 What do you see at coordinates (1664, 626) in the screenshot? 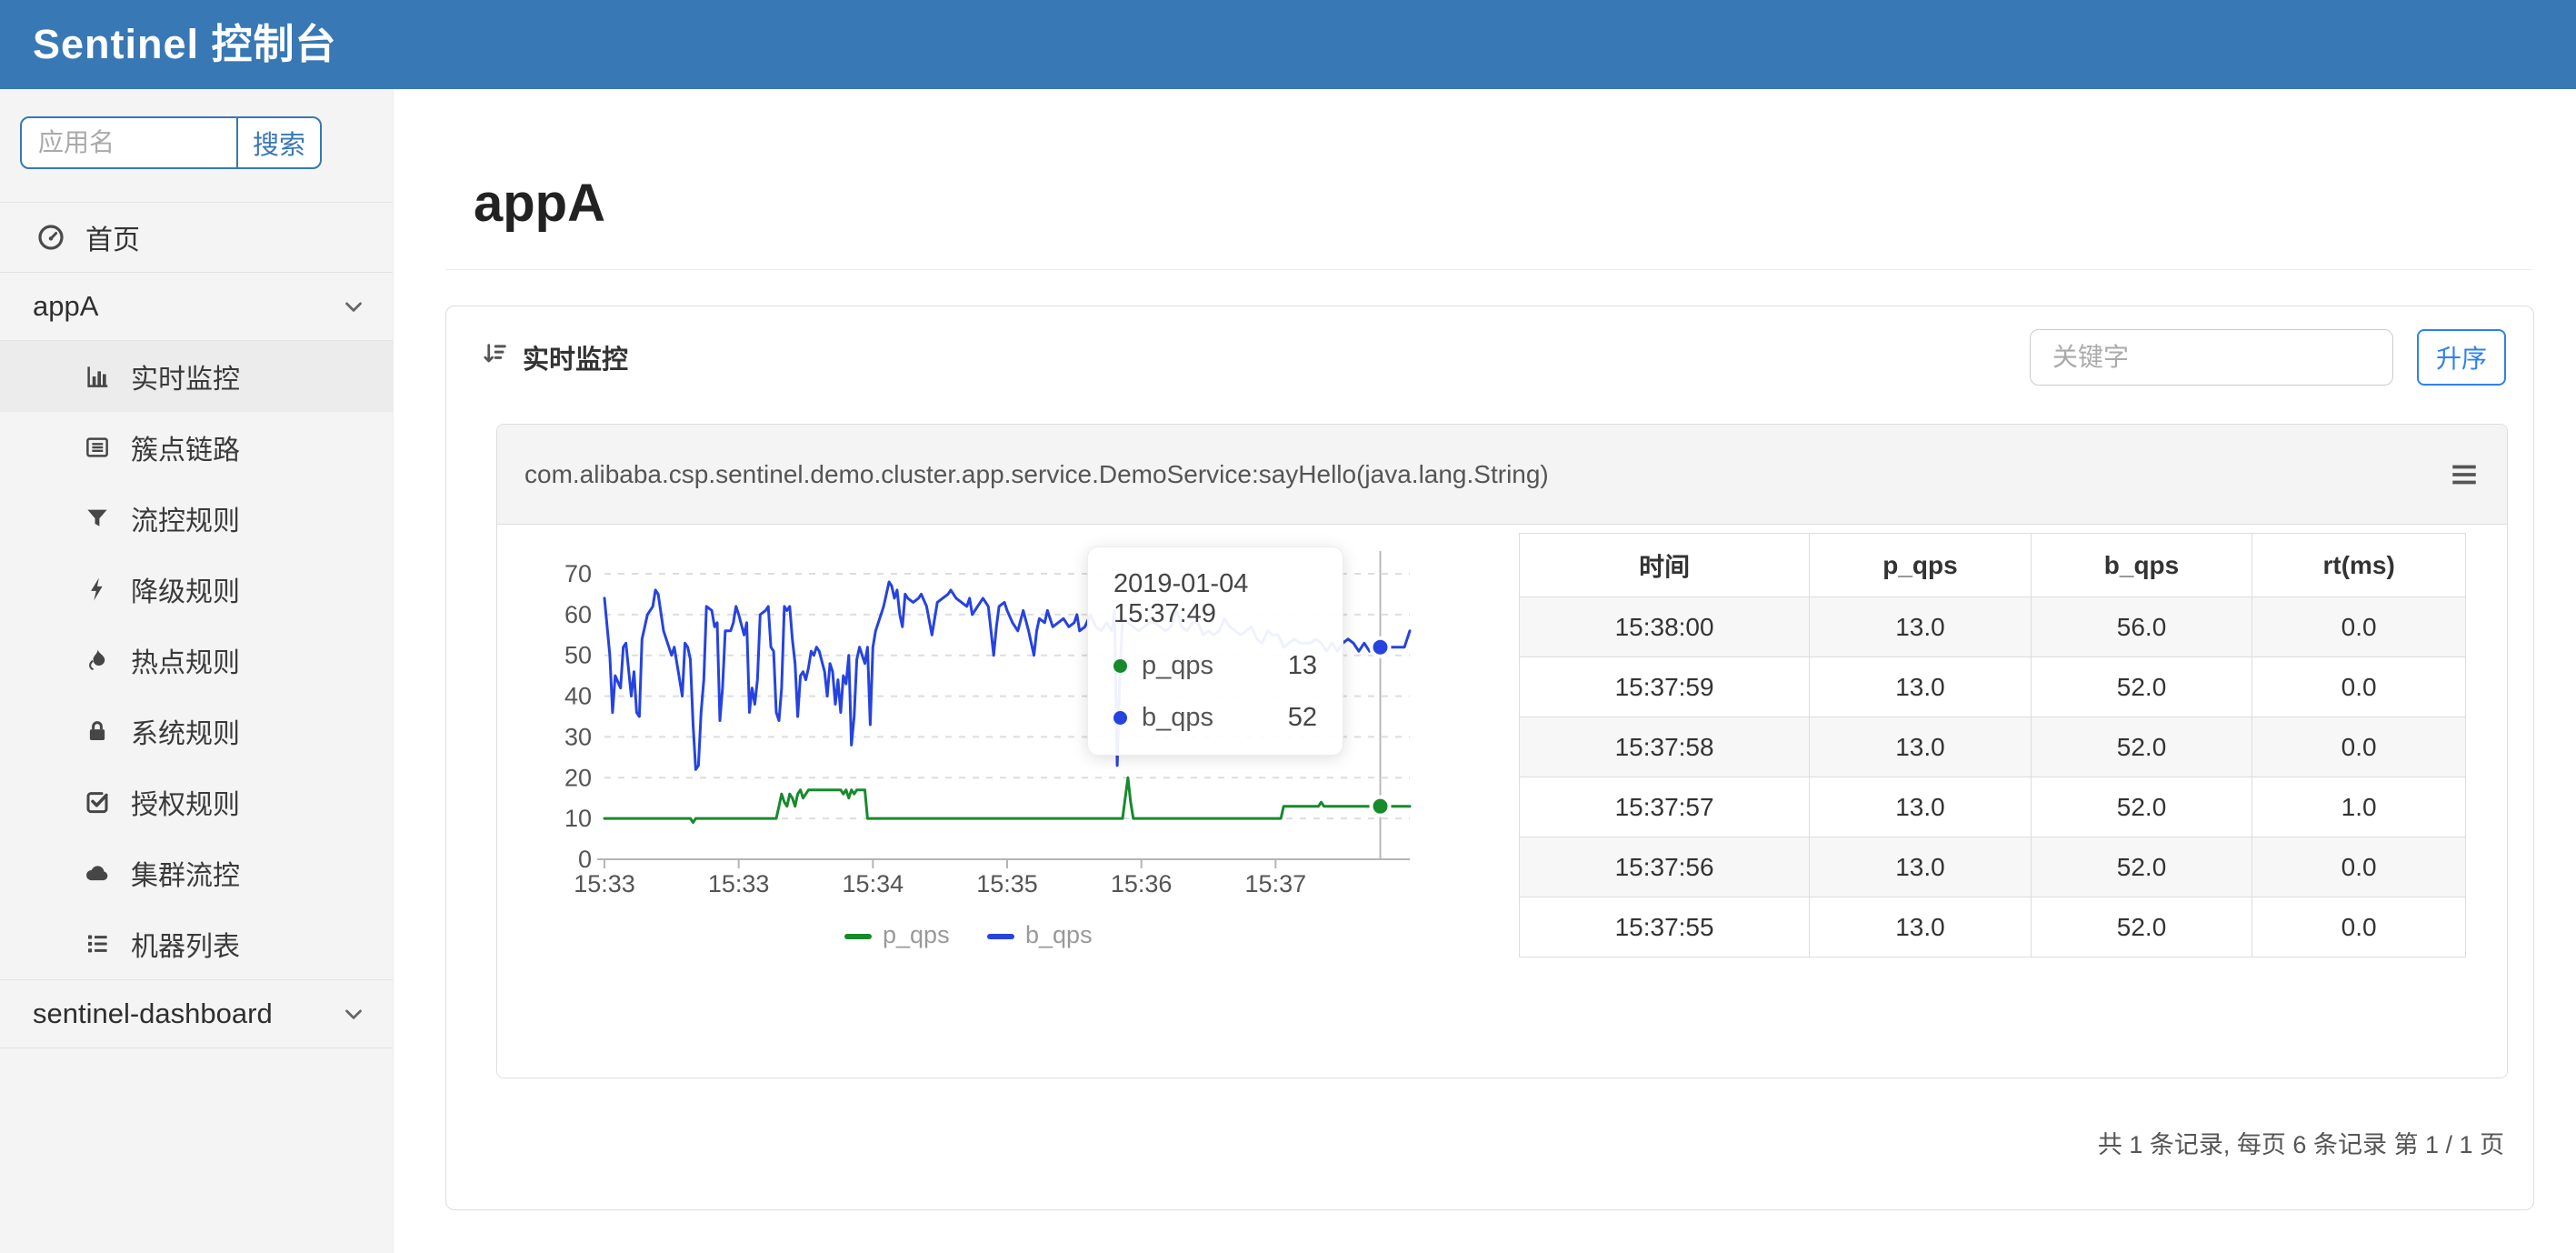
I see `table-cell: 15:38:00` at bounding box center [1664, 626].